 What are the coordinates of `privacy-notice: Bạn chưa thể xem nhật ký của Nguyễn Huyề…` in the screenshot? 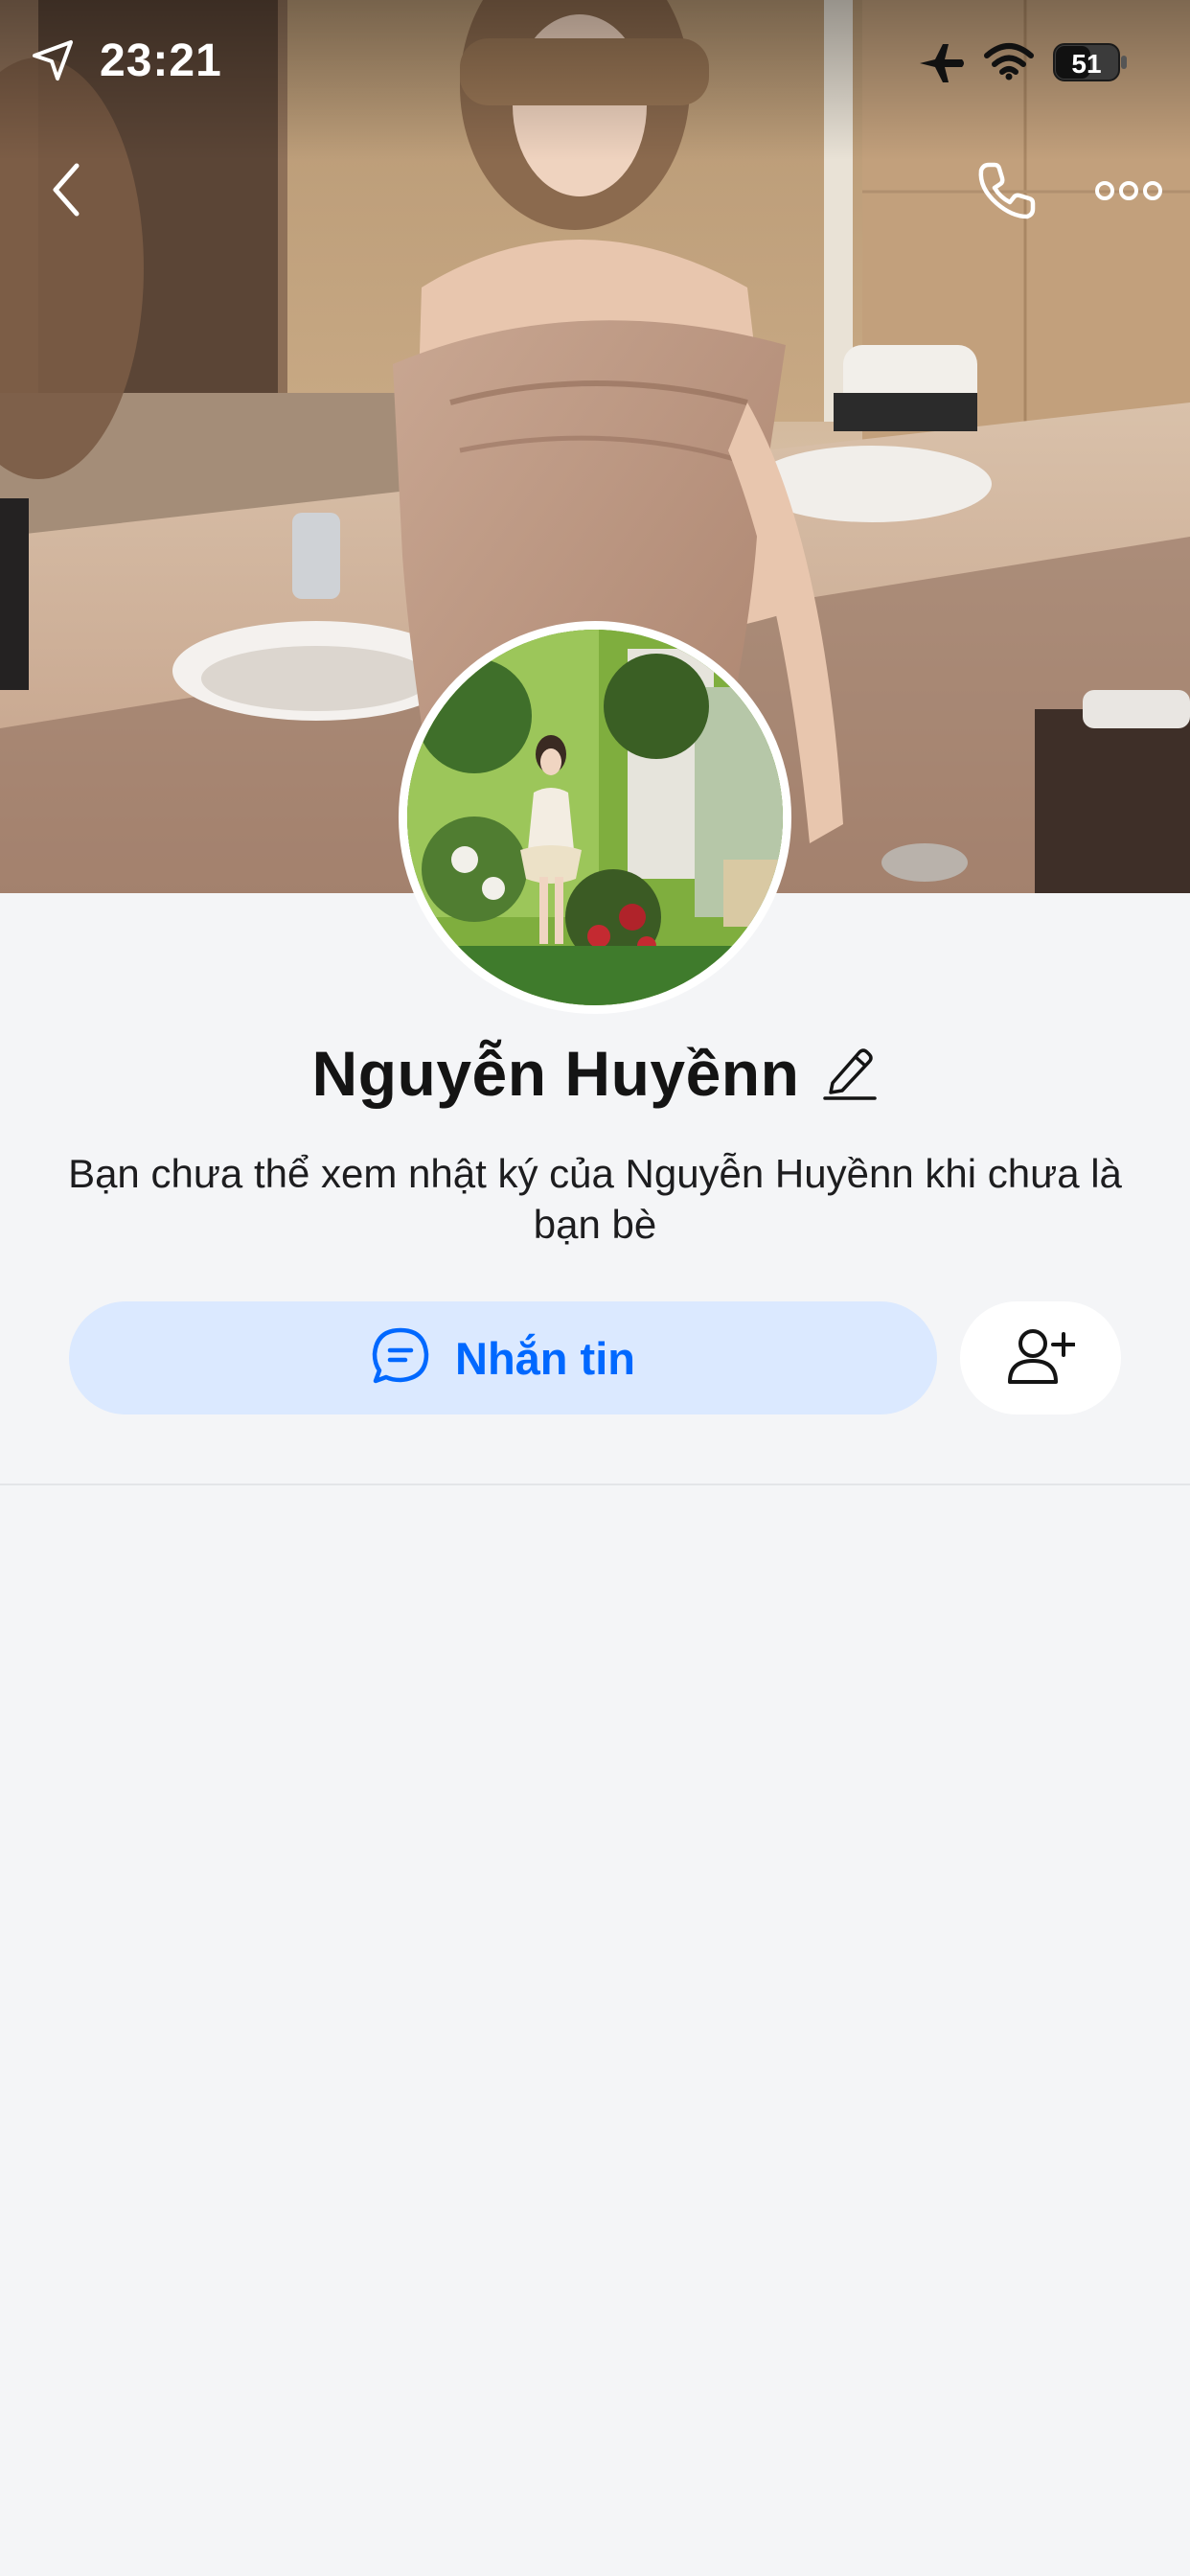 It's located at (595, 1199).